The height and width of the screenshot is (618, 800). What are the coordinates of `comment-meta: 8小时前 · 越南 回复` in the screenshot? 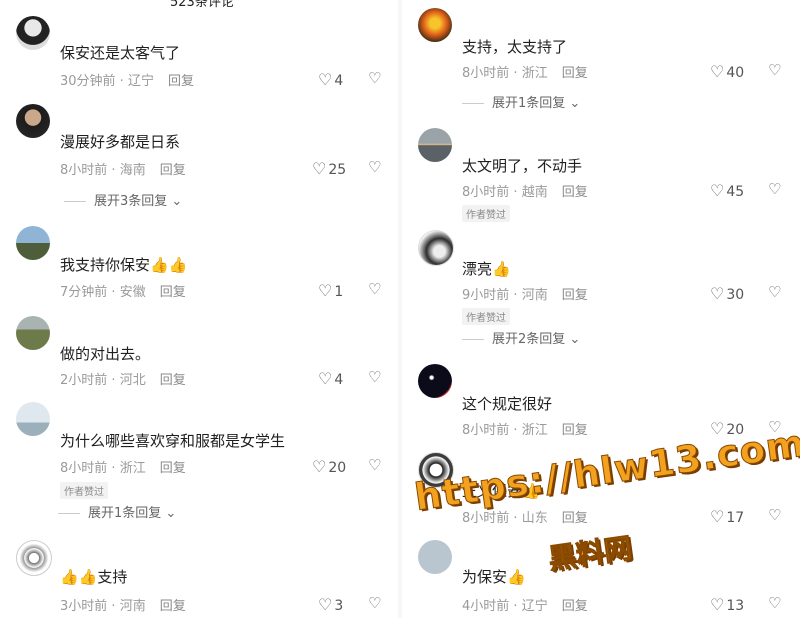 It's located at (525, 192).